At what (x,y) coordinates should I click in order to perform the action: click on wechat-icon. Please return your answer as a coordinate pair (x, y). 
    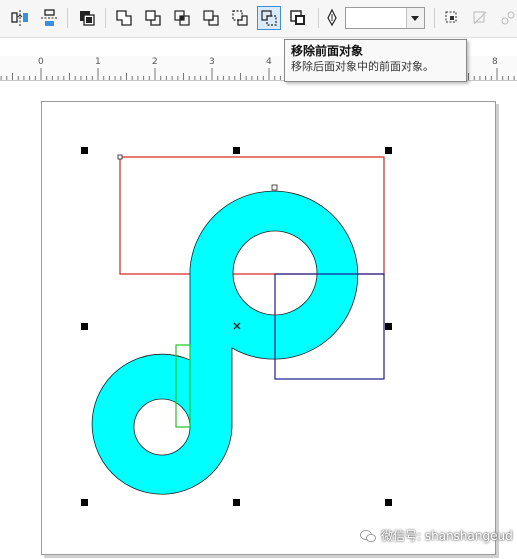
    Looking at the image, I should click on (368, 535).